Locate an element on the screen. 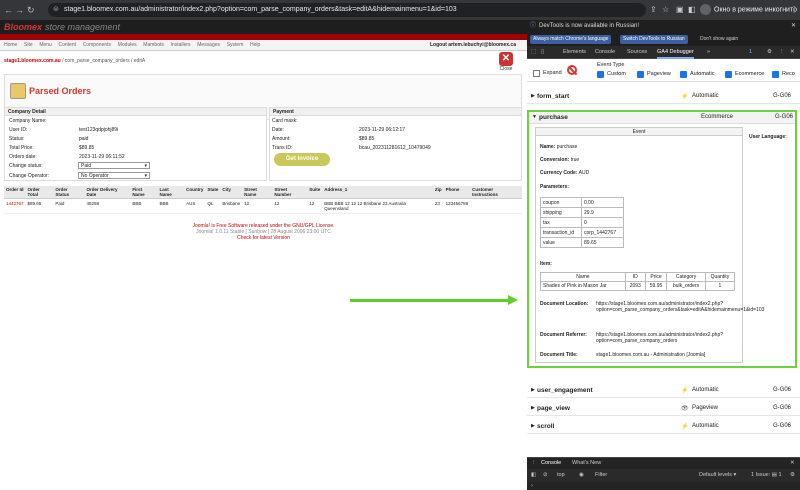 This screenshot has width=800, height=490. menu-system: System is located at coordinates (235, 45).